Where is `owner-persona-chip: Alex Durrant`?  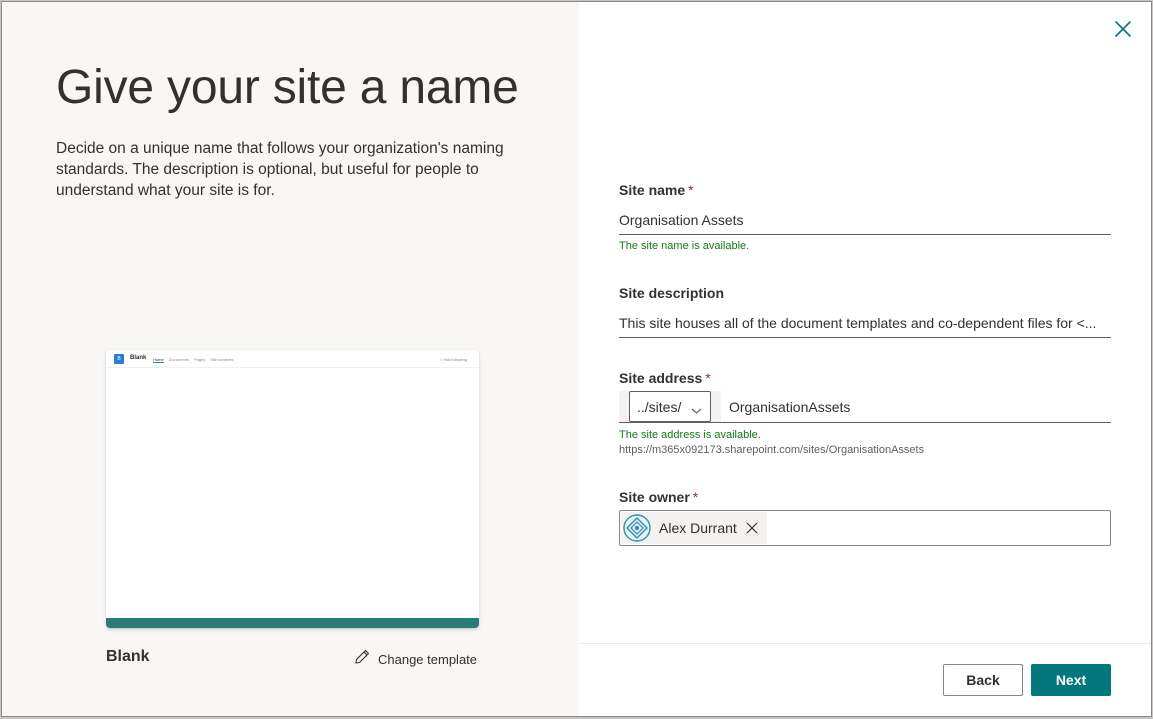 owner-persona-chip: Alex Durrant is located at coordinates (694, 528).